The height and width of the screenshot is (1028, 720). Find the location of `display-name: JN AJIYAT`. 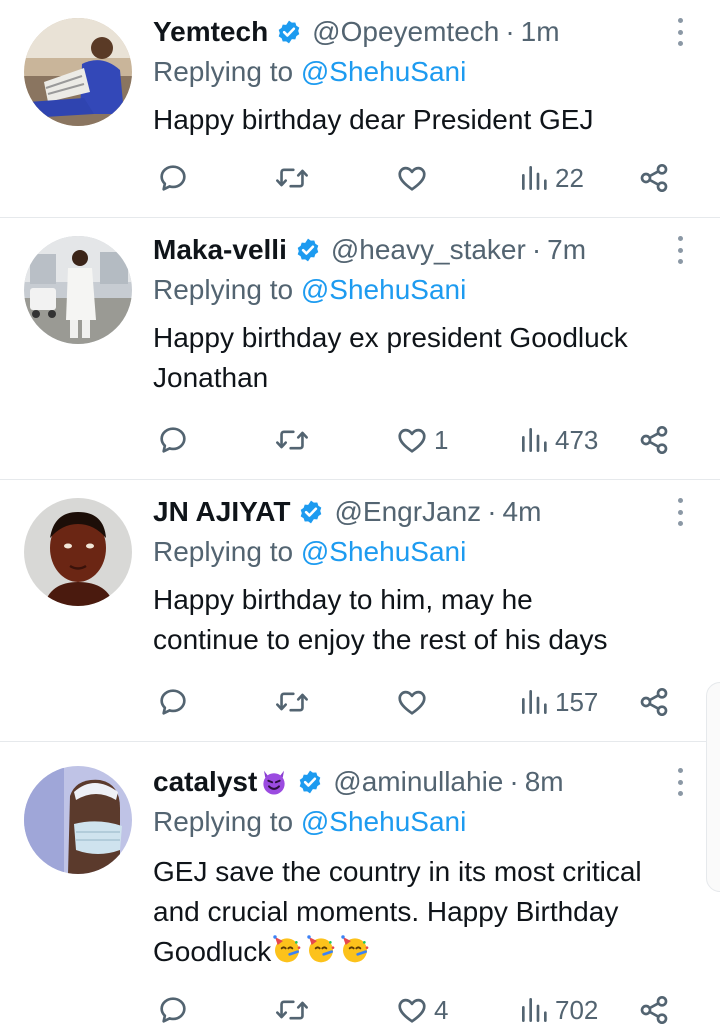

display-name: JN AJIYAT is located at coordinates (221, 512).